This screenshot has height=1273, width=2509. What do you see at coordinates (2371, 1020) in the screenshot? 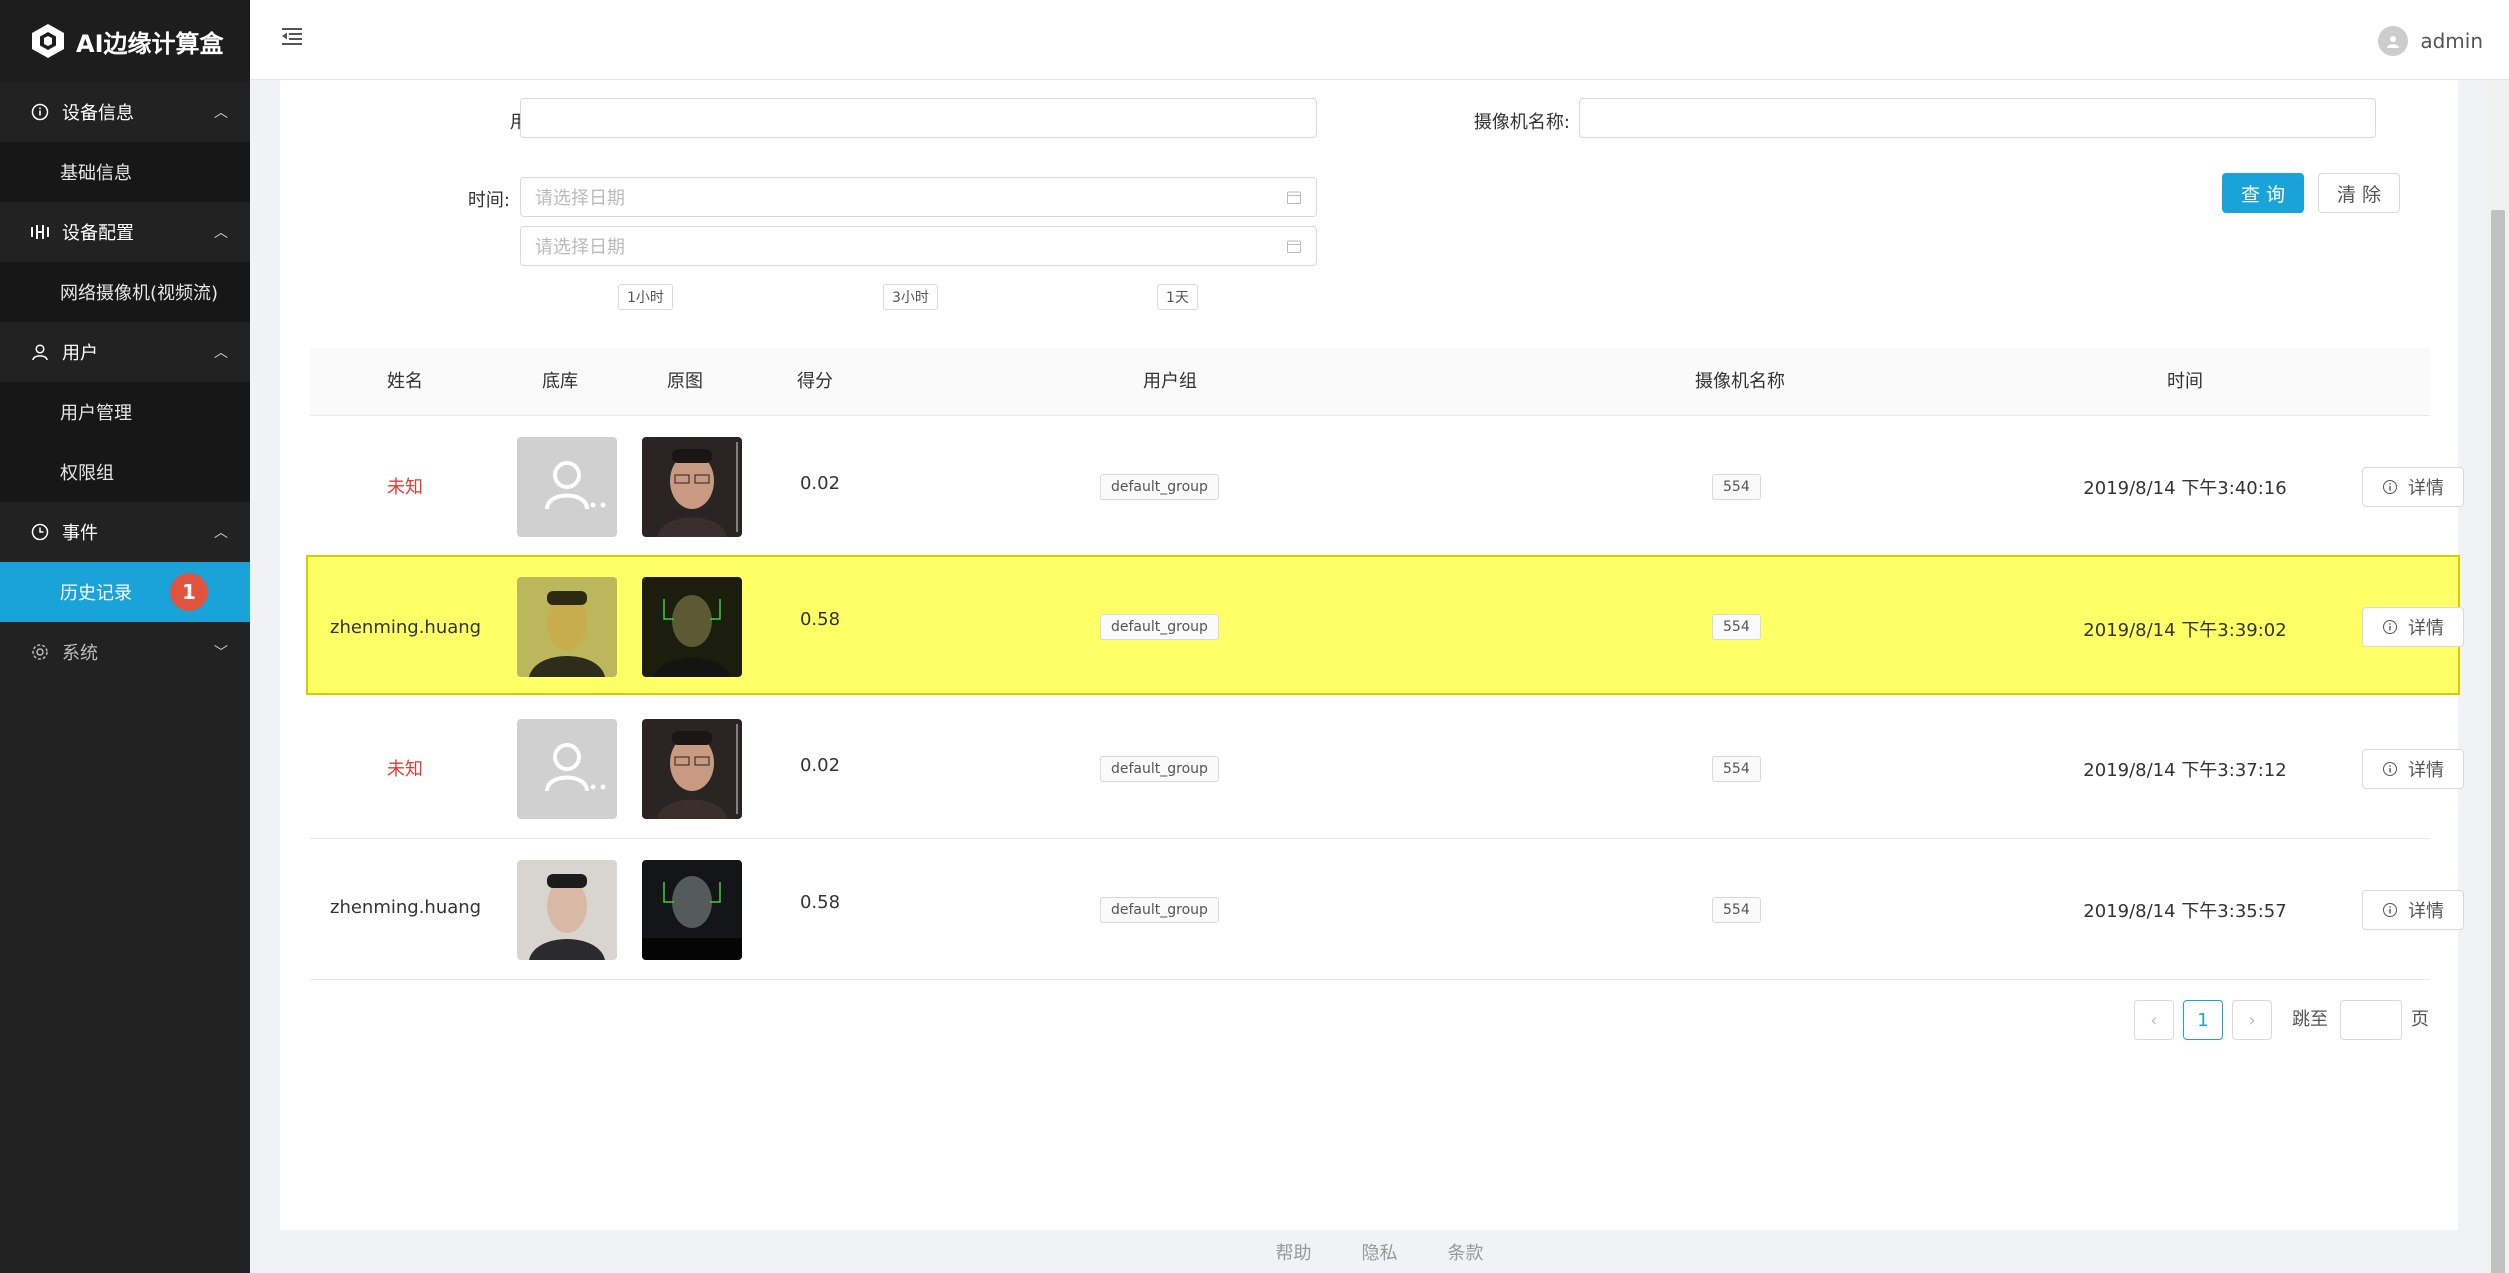
I see `jump-page-input` at bounding box center [2371, 1020].